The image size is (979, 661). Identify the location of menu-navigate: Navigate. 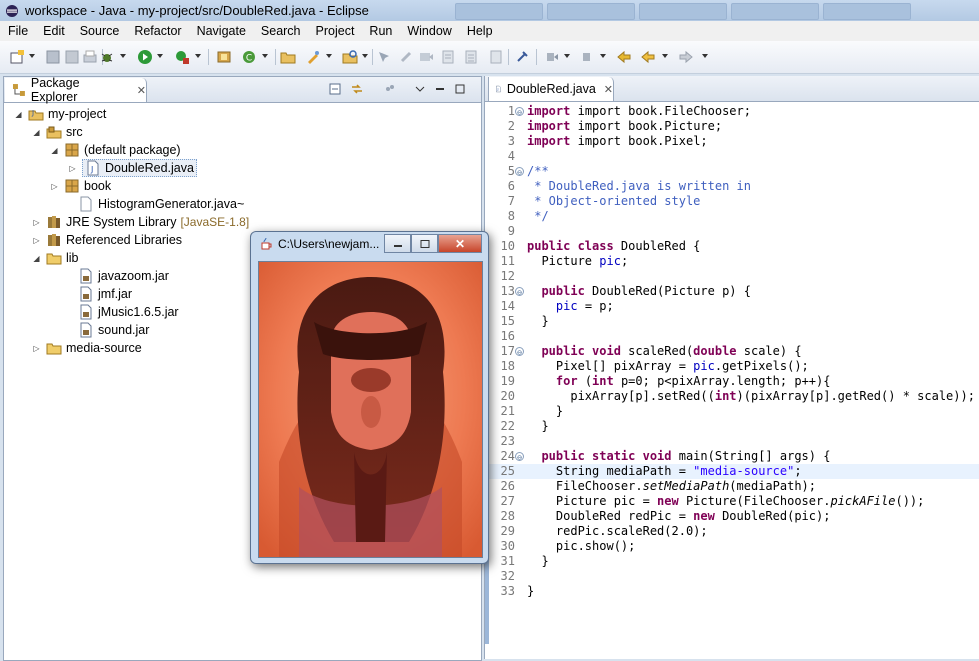
(221, 31).